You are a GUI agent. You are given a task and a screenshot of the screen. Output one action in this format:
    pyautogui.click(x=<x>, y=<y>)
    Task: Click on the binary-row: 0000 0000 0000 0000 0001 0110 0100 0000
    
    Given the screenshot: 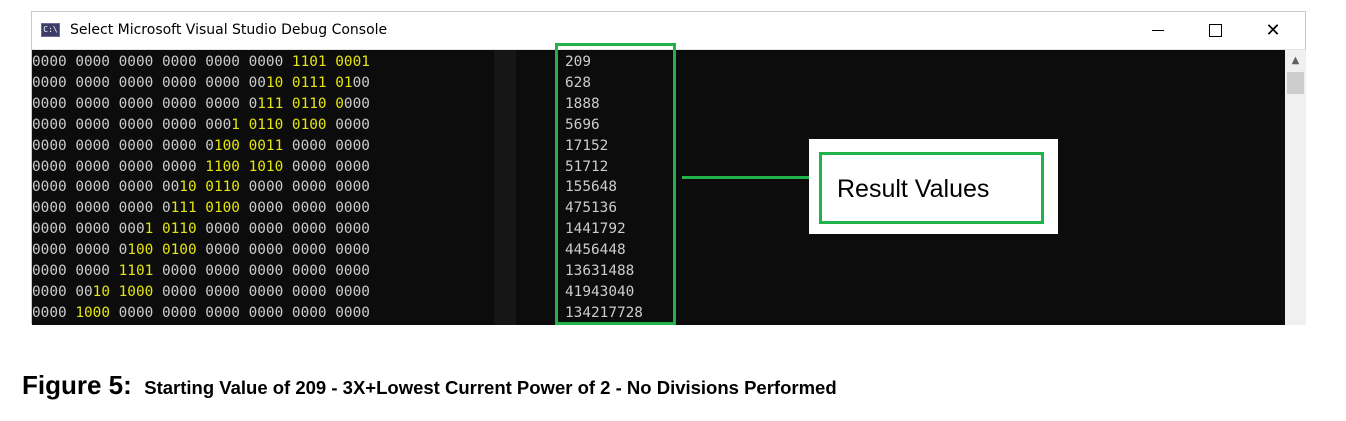 What is the action you would take?
    pyautogui.click(x=201, y=125)
    